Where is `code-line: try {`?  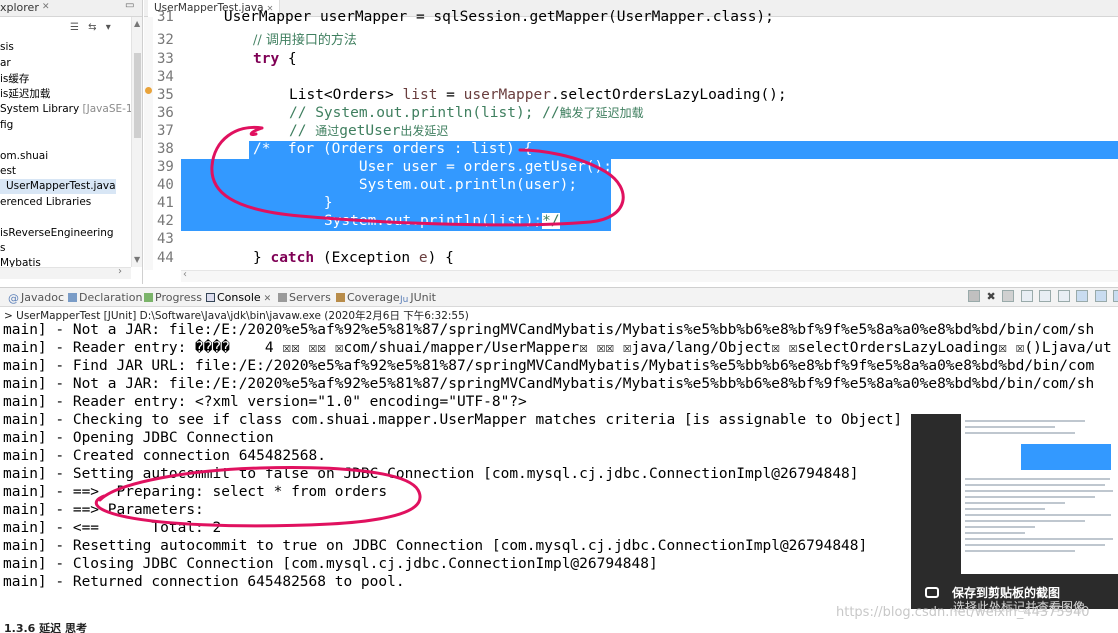 code-line: try { is located at coordinates (275, 59).